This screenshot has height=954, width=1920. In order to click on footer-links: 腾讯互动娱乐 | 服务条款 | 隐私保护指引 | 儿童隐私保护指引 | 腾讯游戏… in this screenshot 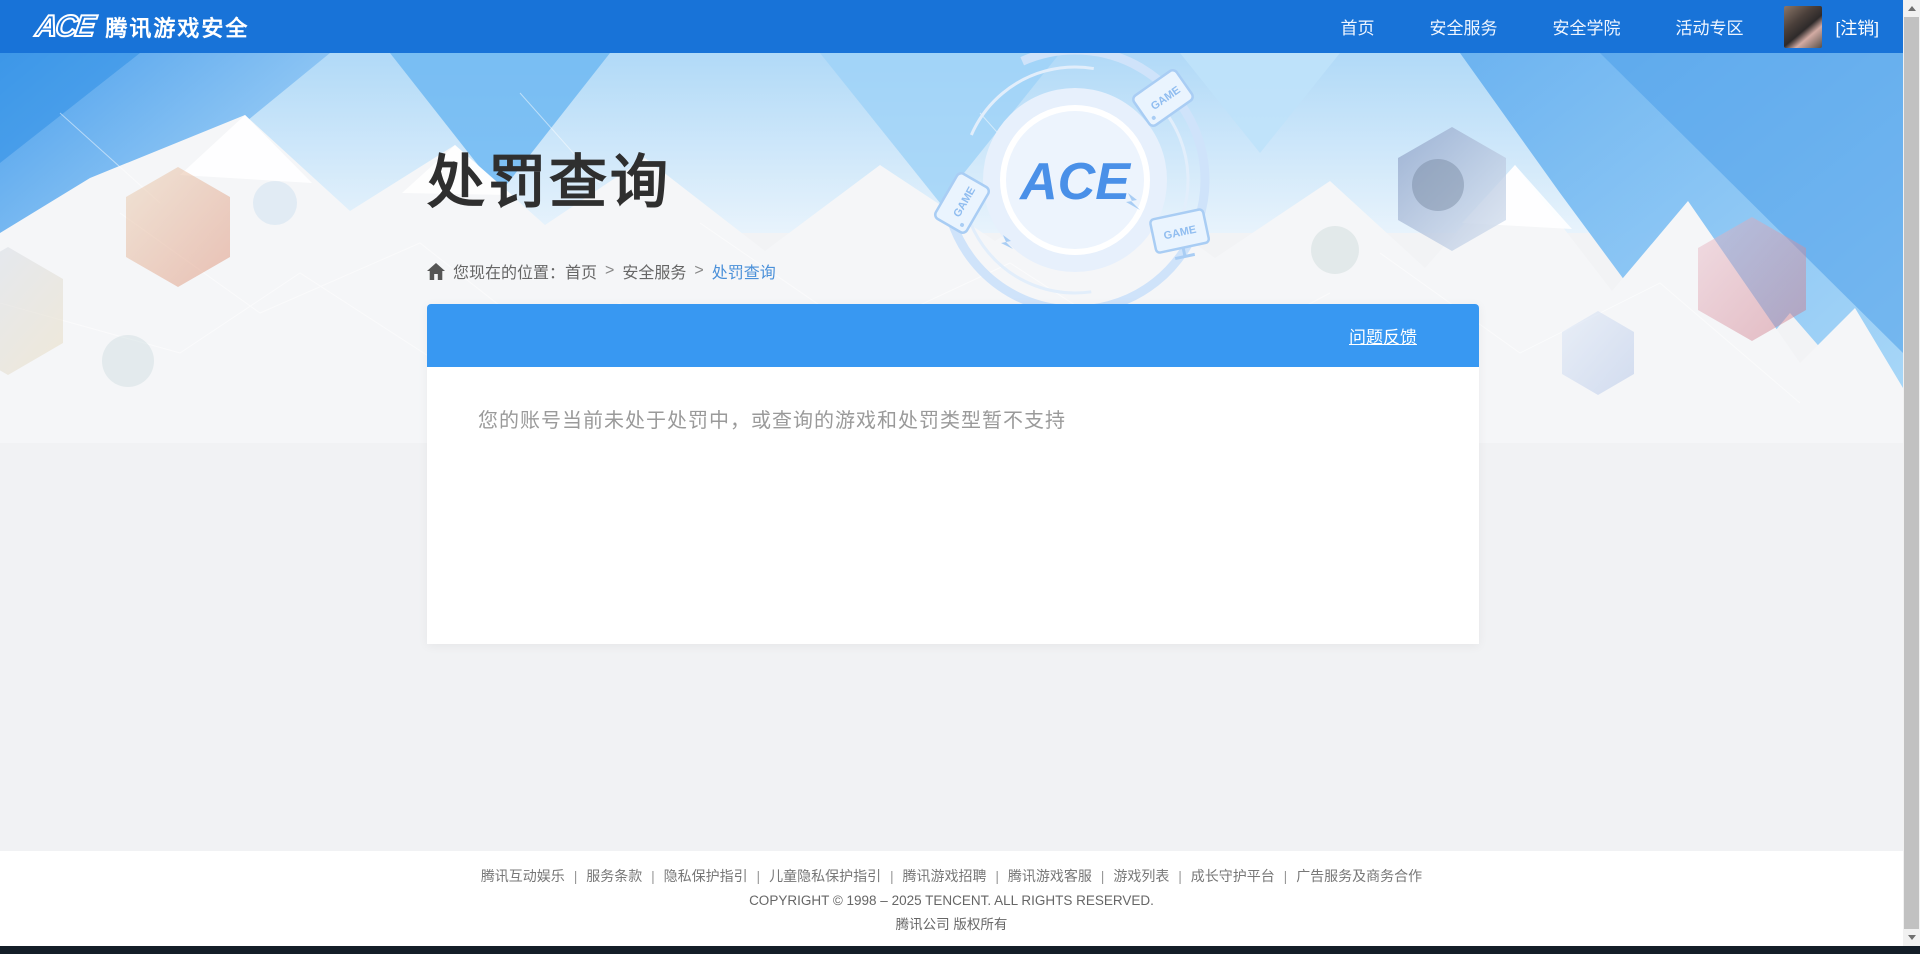, I will do `click(951, 868)`.